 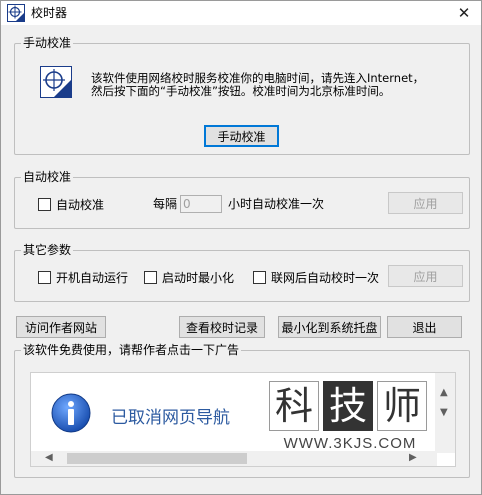 I want to click on watermark-char-2: 技, so click(x=348, y=406).